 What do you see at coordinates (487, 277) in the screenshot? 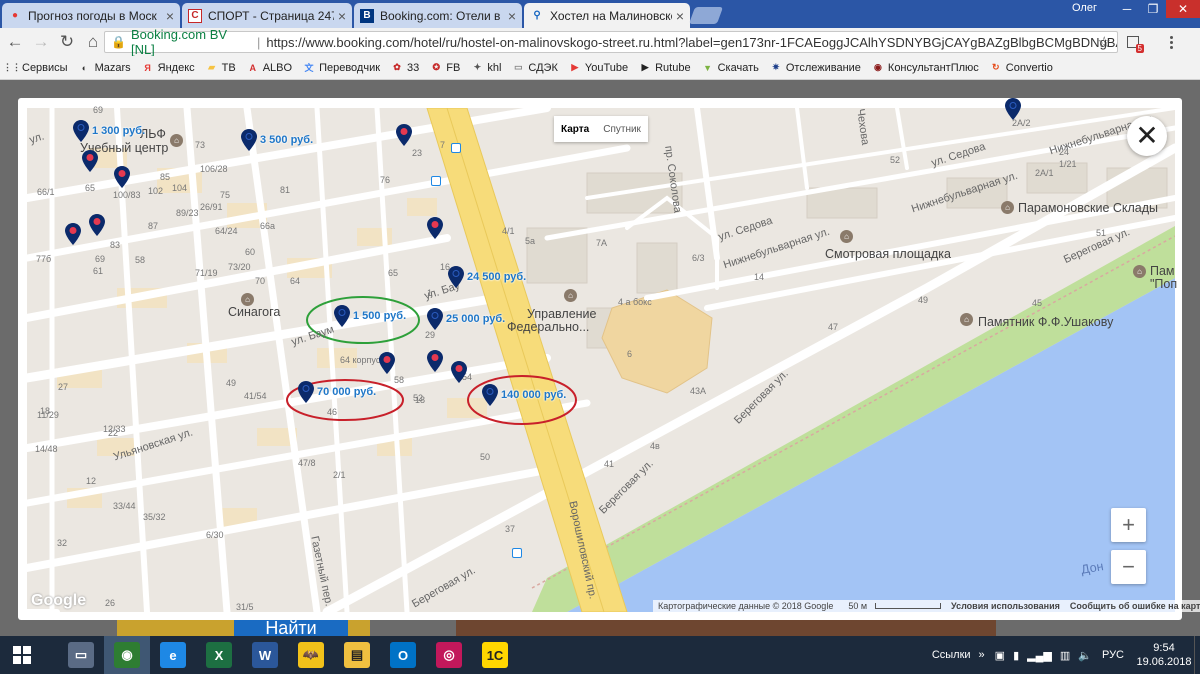
I see `price-pin: 24 500 руб.` at bounding box center [487, 277].